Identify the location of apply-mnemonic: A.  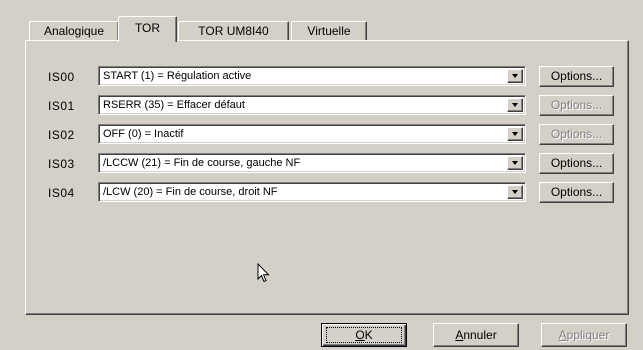
(562, 335).